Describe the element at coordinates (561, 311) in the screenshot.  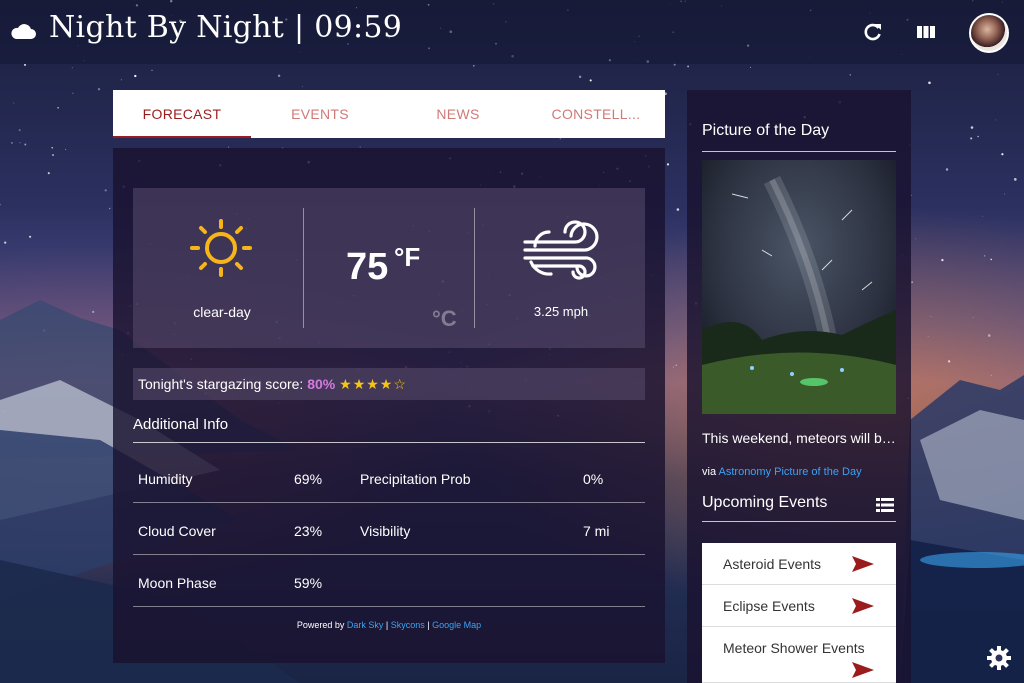
I see `wind-speed: 3.25 mph` at that location.